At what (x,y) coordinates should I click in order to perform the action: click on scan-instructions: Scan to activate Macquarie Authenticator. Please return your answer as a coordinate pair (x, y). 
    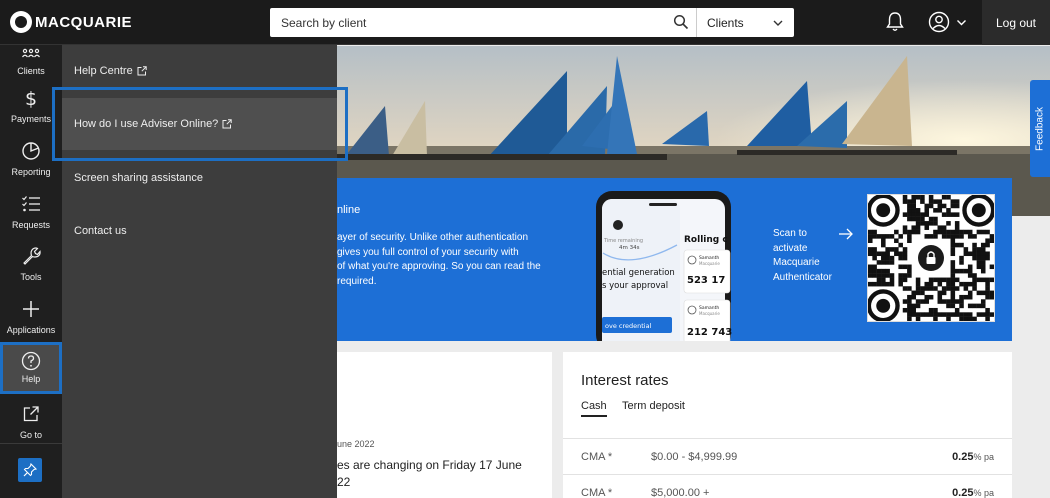
    Looking at the image, I should click on (808, 256).